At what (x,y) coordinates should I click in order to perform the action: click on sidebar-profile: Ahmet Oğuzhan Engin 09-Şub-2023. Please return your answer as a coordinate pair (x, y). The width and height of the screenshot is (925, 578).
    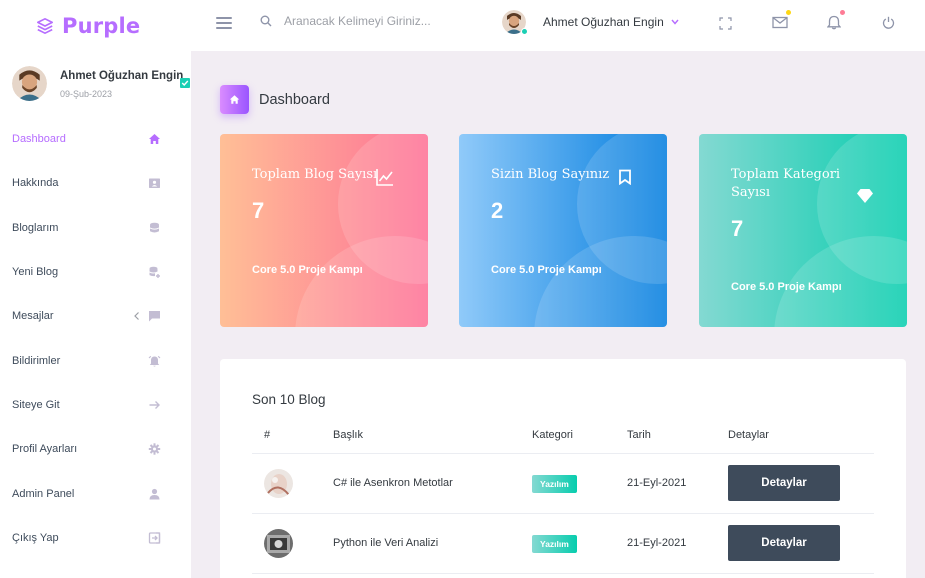
    Looking at the image, I should click on (95, 84).